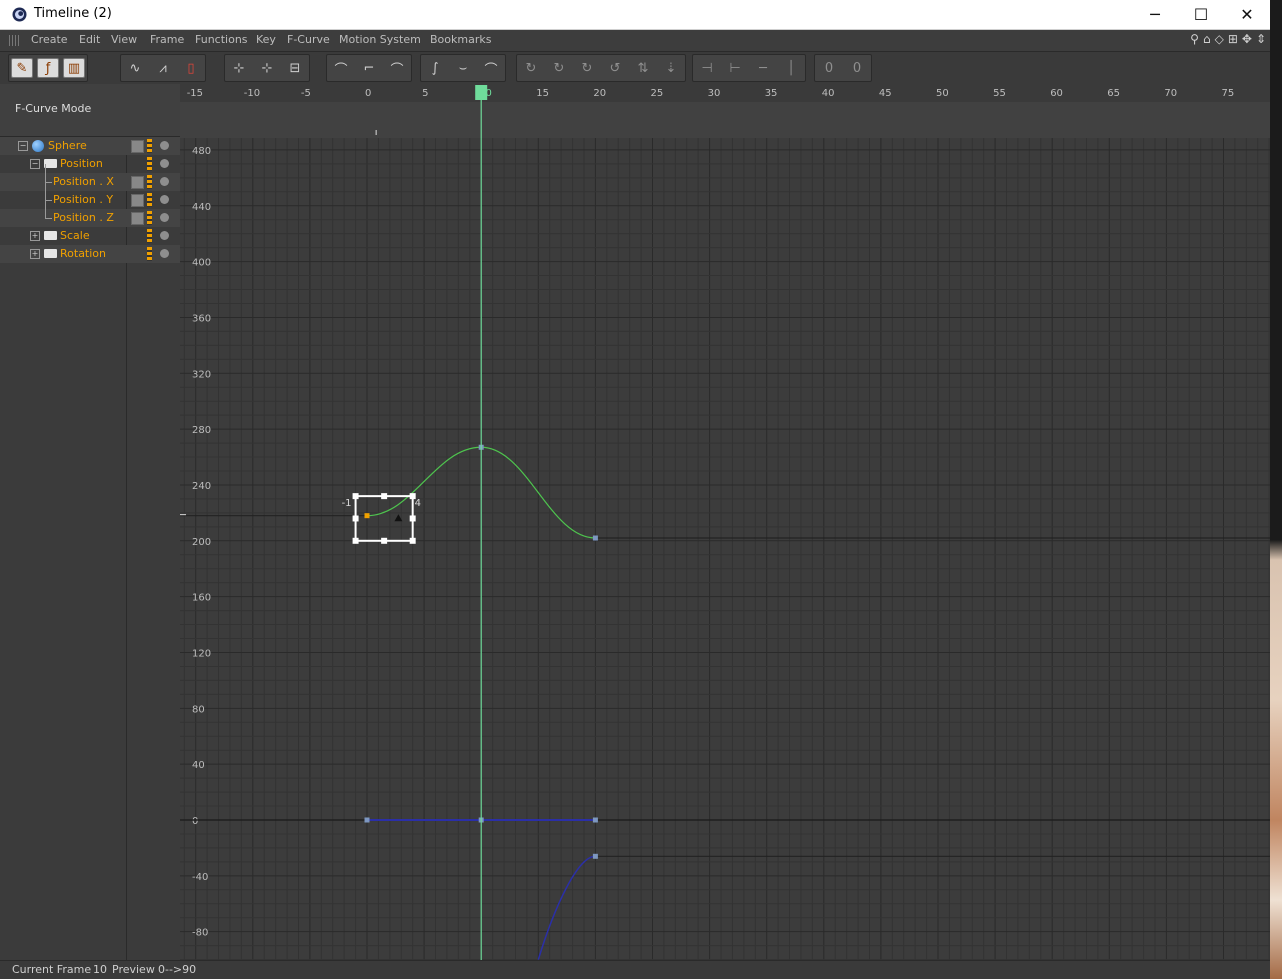  I want to click on toolbar-group: ∫ ⌣ ⌒, so click(463, 68).